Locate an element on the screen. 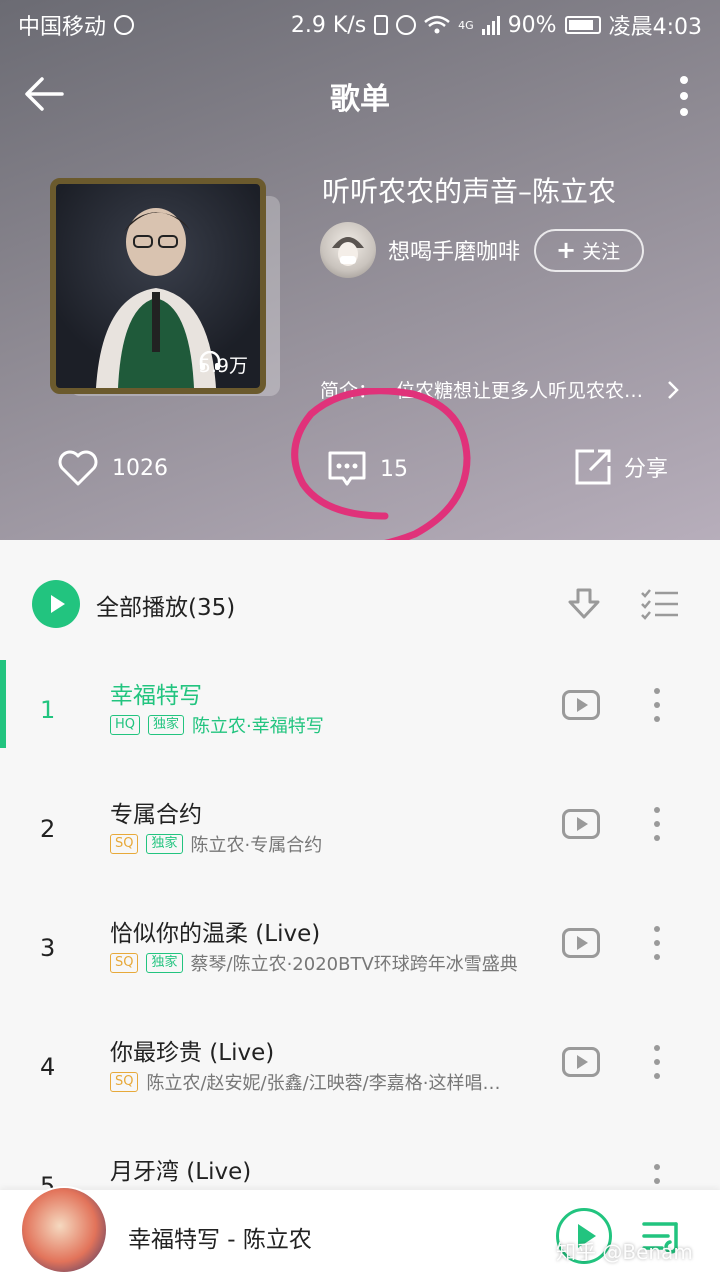  share-label: 分享 is located at coordinates (646, 469).